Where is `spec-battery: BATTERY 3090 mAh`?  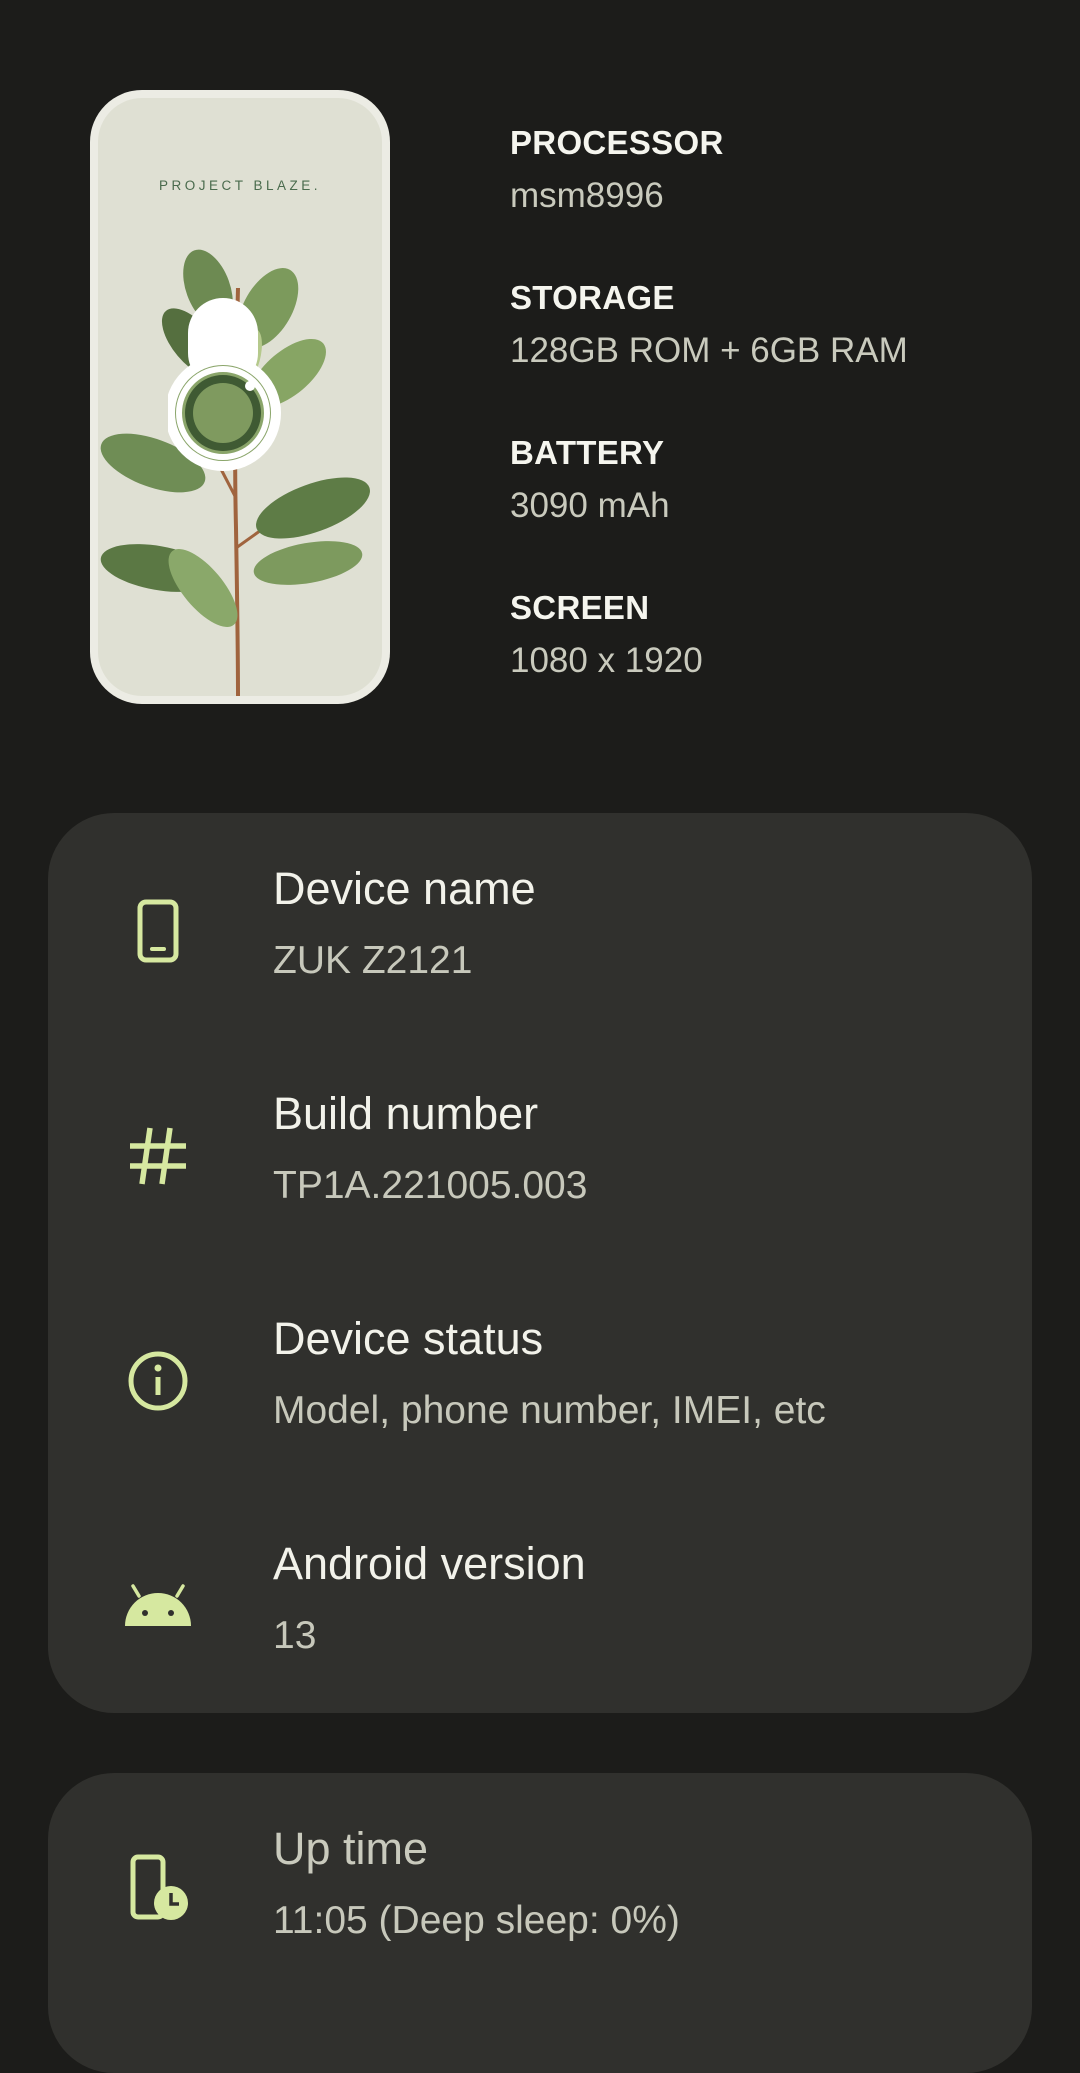
spec-battery: BATTERY 3090 mAh is located at coordinates (780, 507).